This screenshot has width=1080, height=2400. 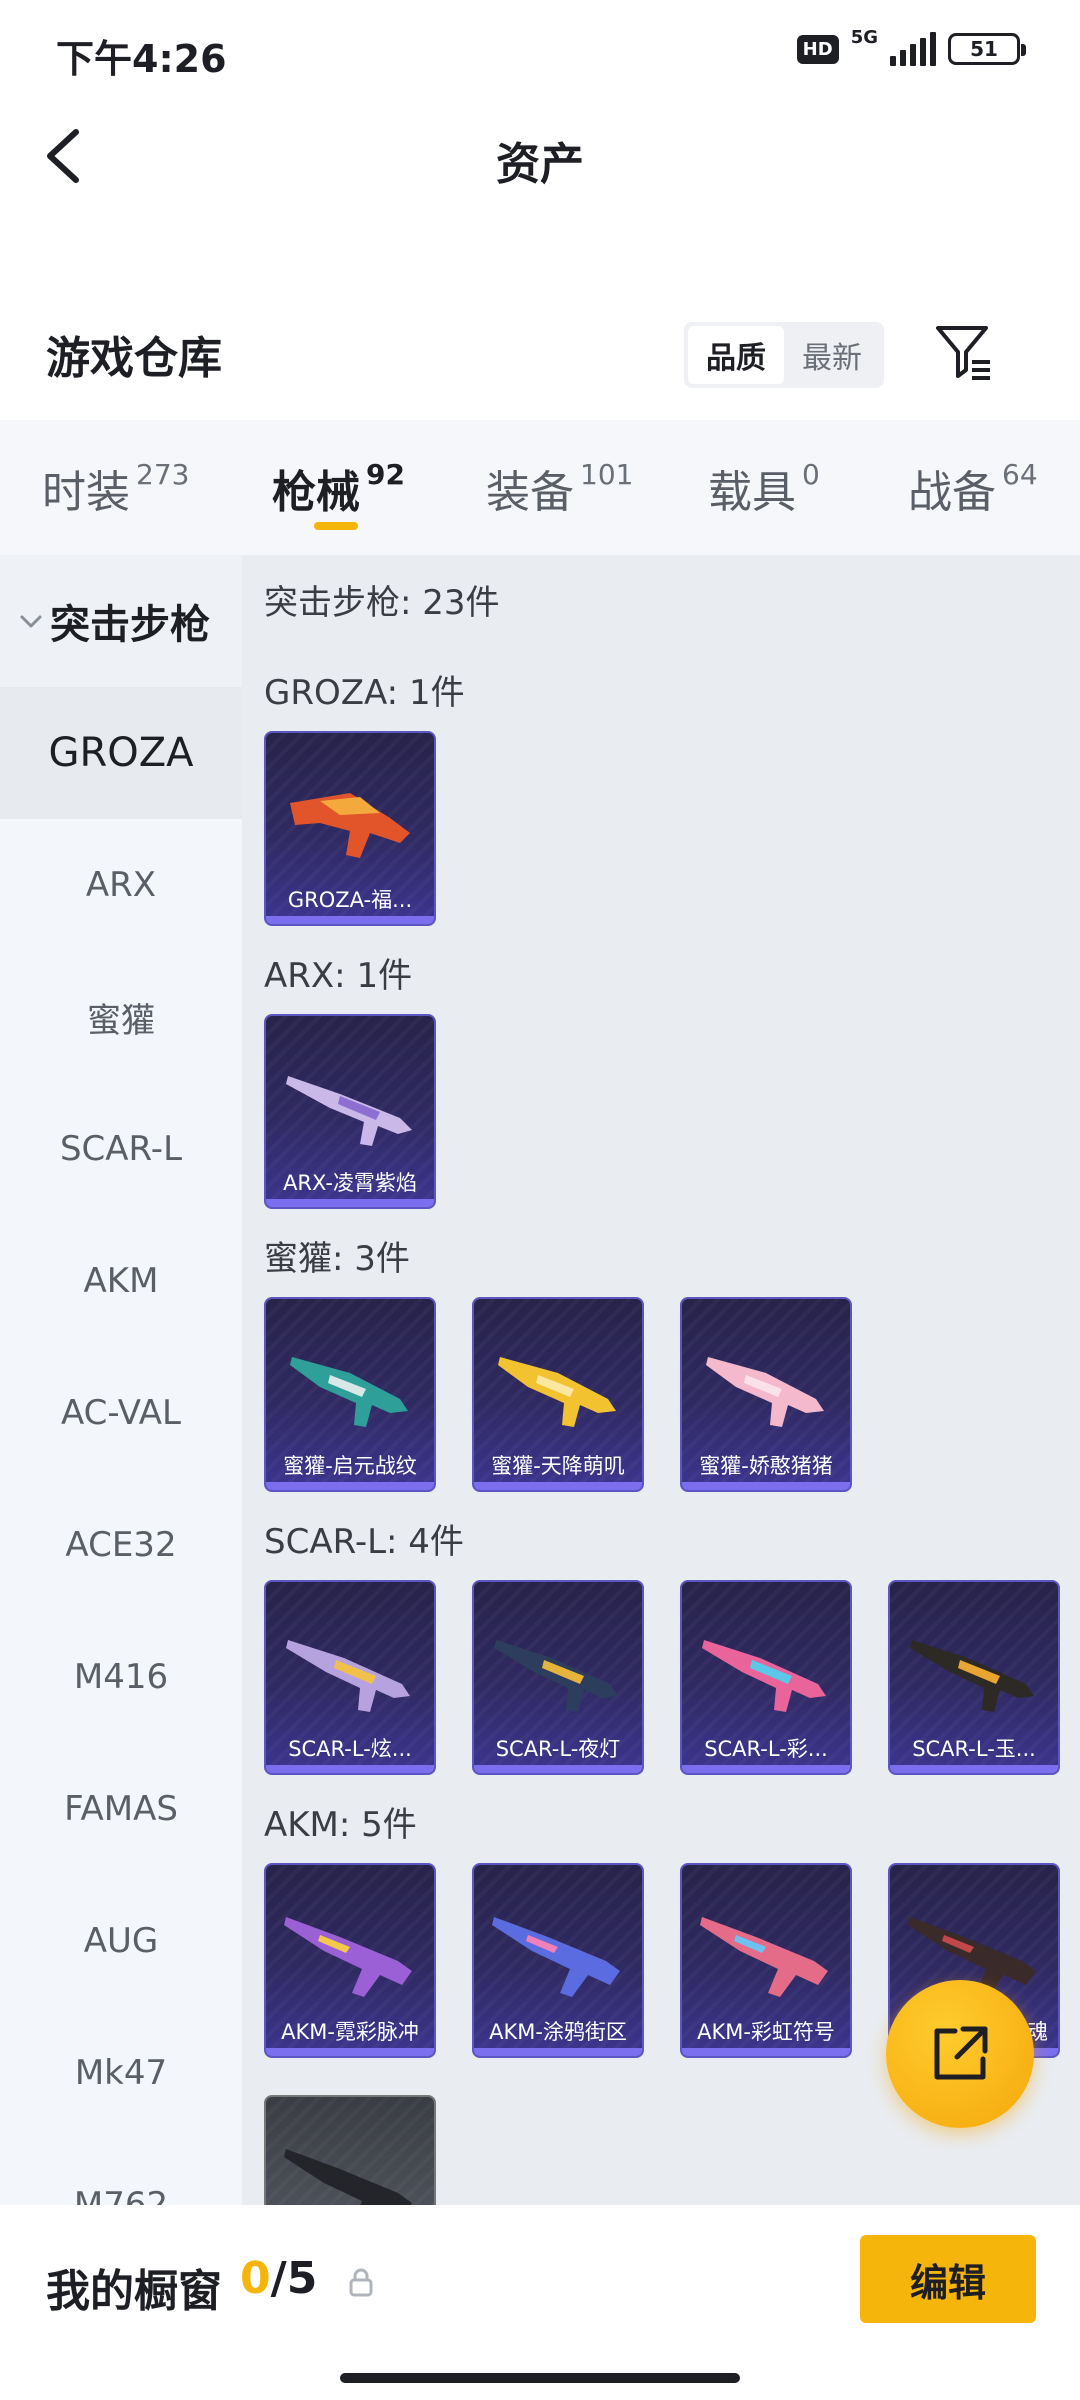 What do you see at coordinates (948, 2279) in the screenshot?
I see `edit-button: 编辑` at bounding box center [948, 2279].